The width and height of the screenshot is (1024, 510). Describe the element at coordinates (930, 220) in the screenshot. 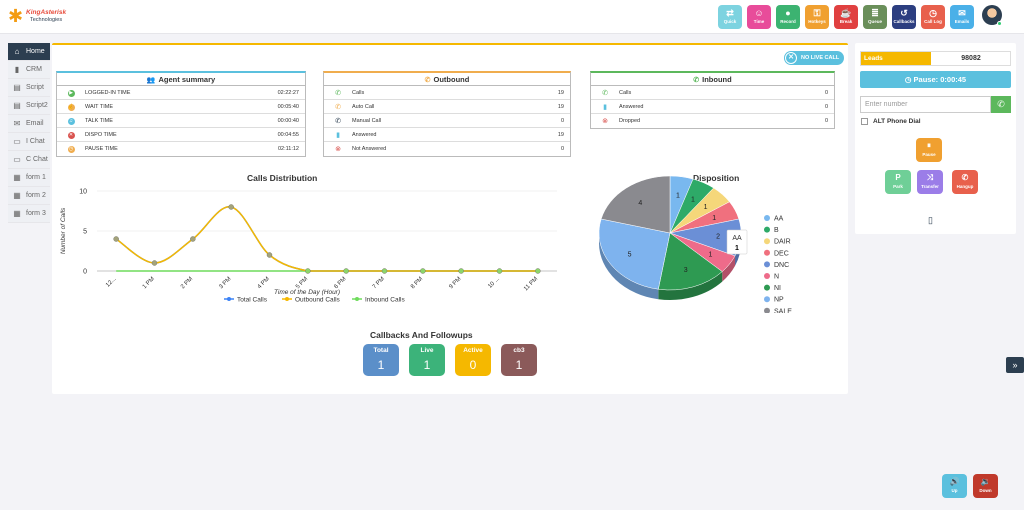

I see `mobile-phone-icon: ▯` at that location.